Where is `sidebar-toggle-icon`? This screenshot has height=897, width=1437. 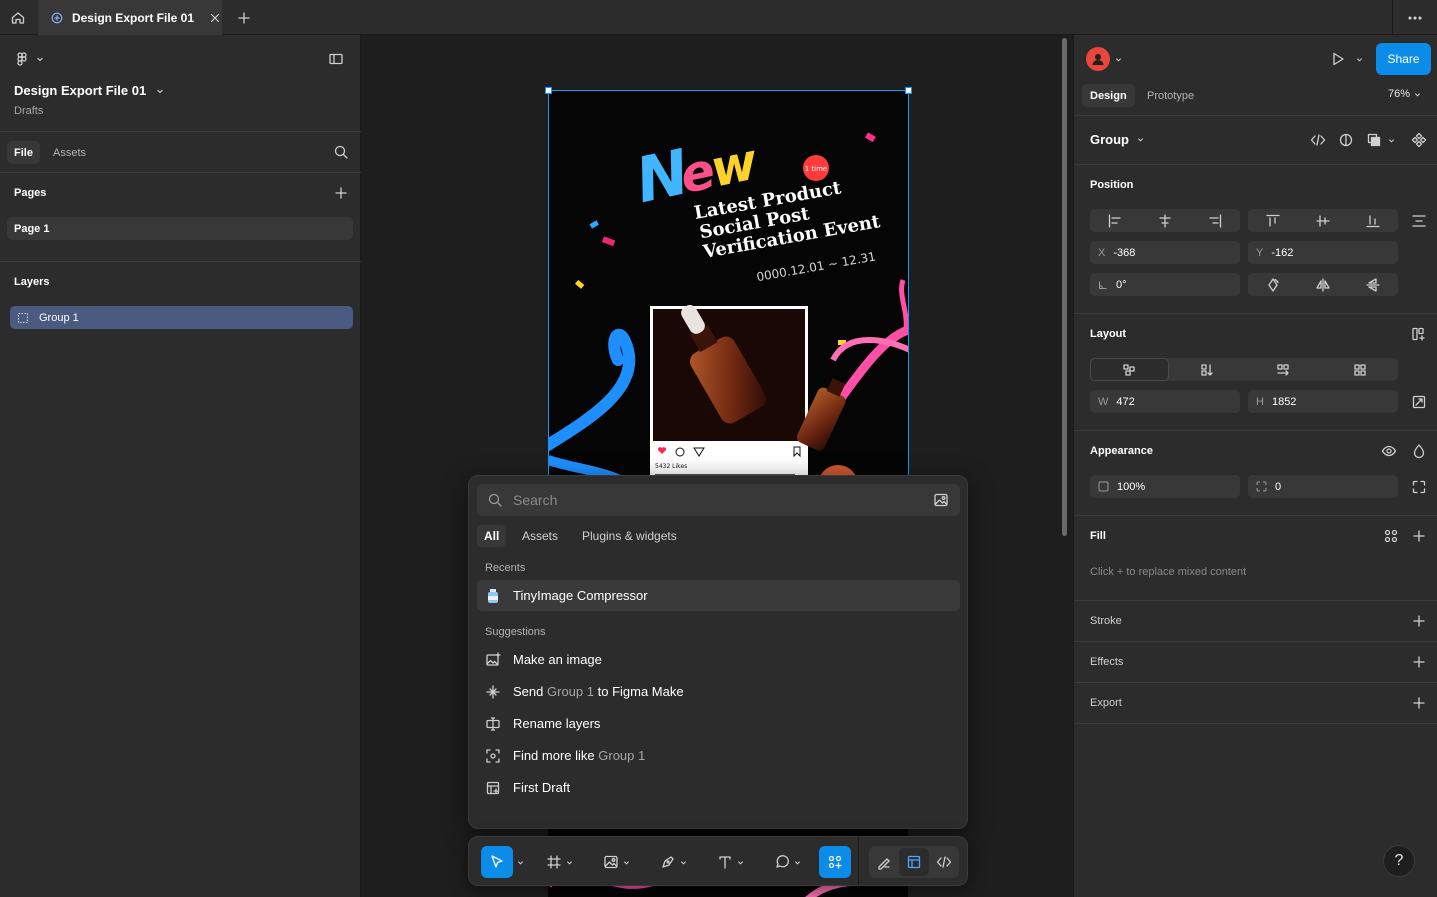 sidebar-toggle-icon is located at coordinates (336, 59).